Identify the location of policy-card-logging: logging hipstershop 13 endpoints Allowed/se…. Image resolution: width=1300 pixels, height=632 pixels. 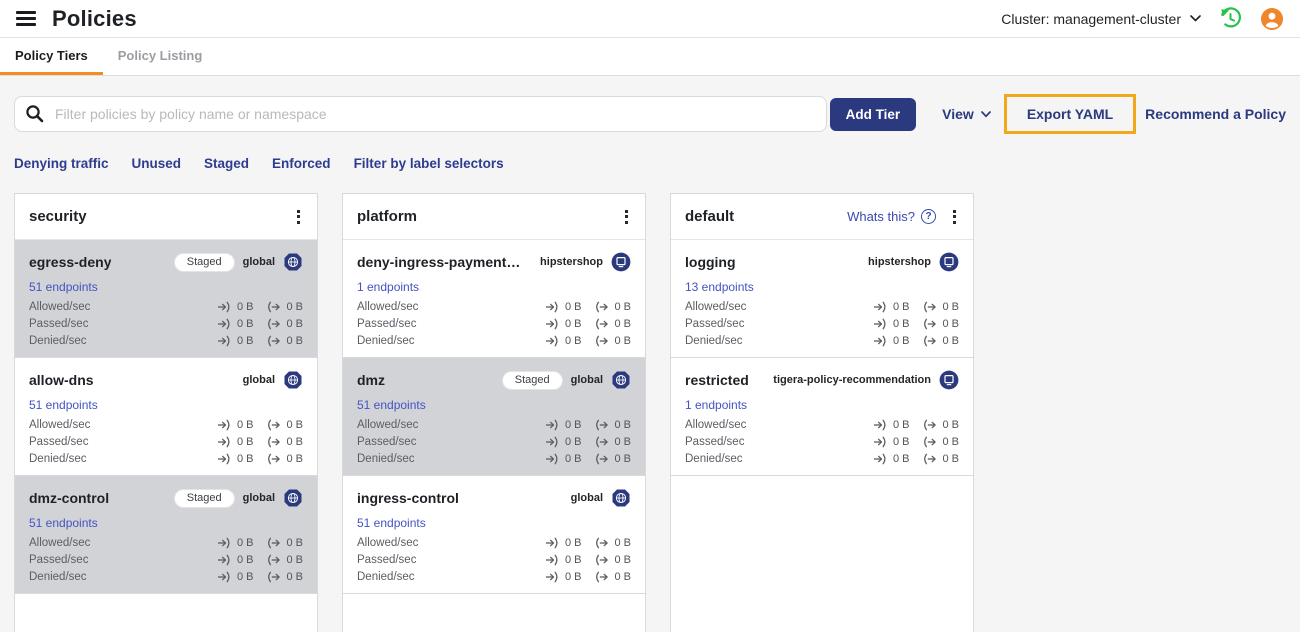
(822, 299).